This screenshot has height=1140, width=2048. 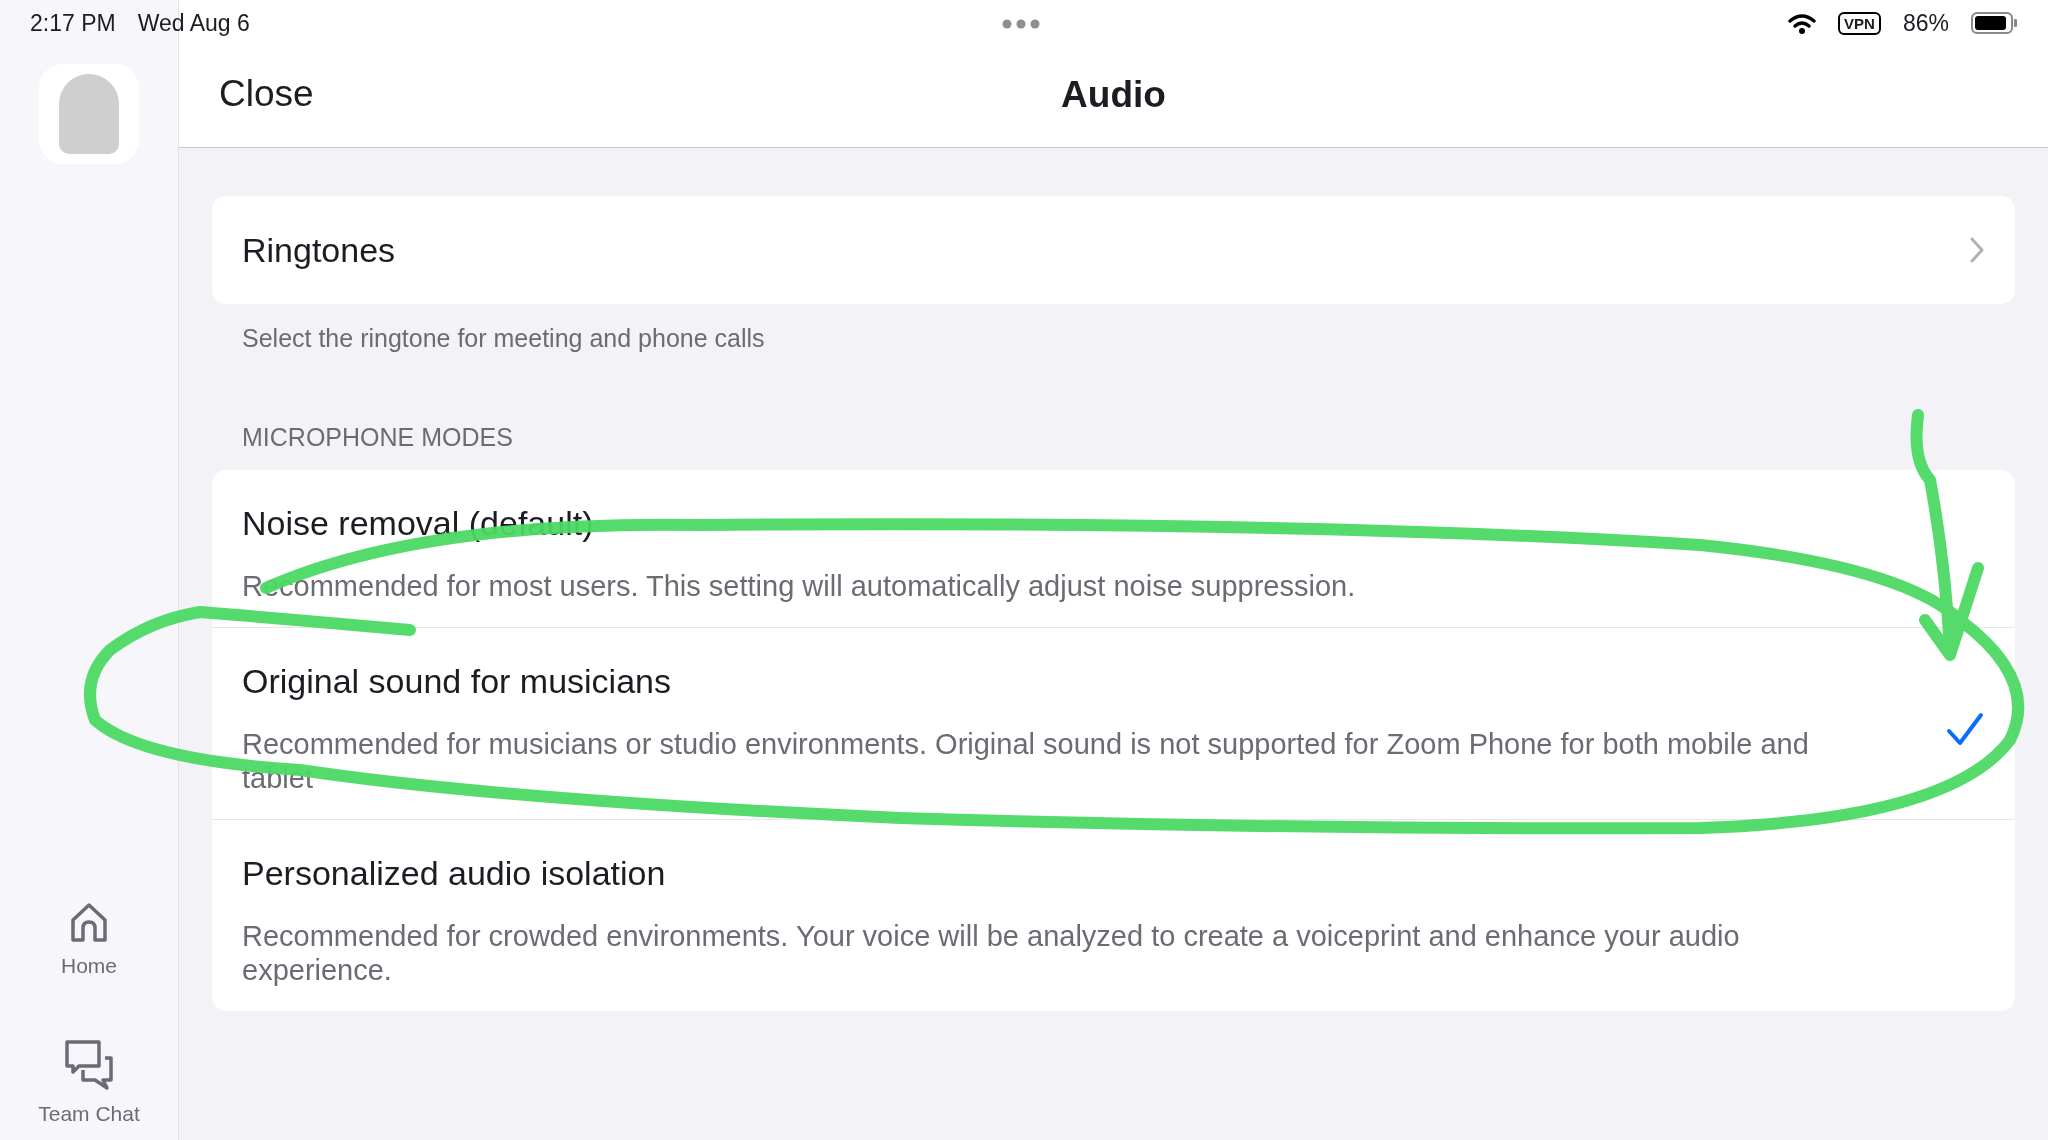 I want to click on page-title: Audio, so click(x=1113, y=95).